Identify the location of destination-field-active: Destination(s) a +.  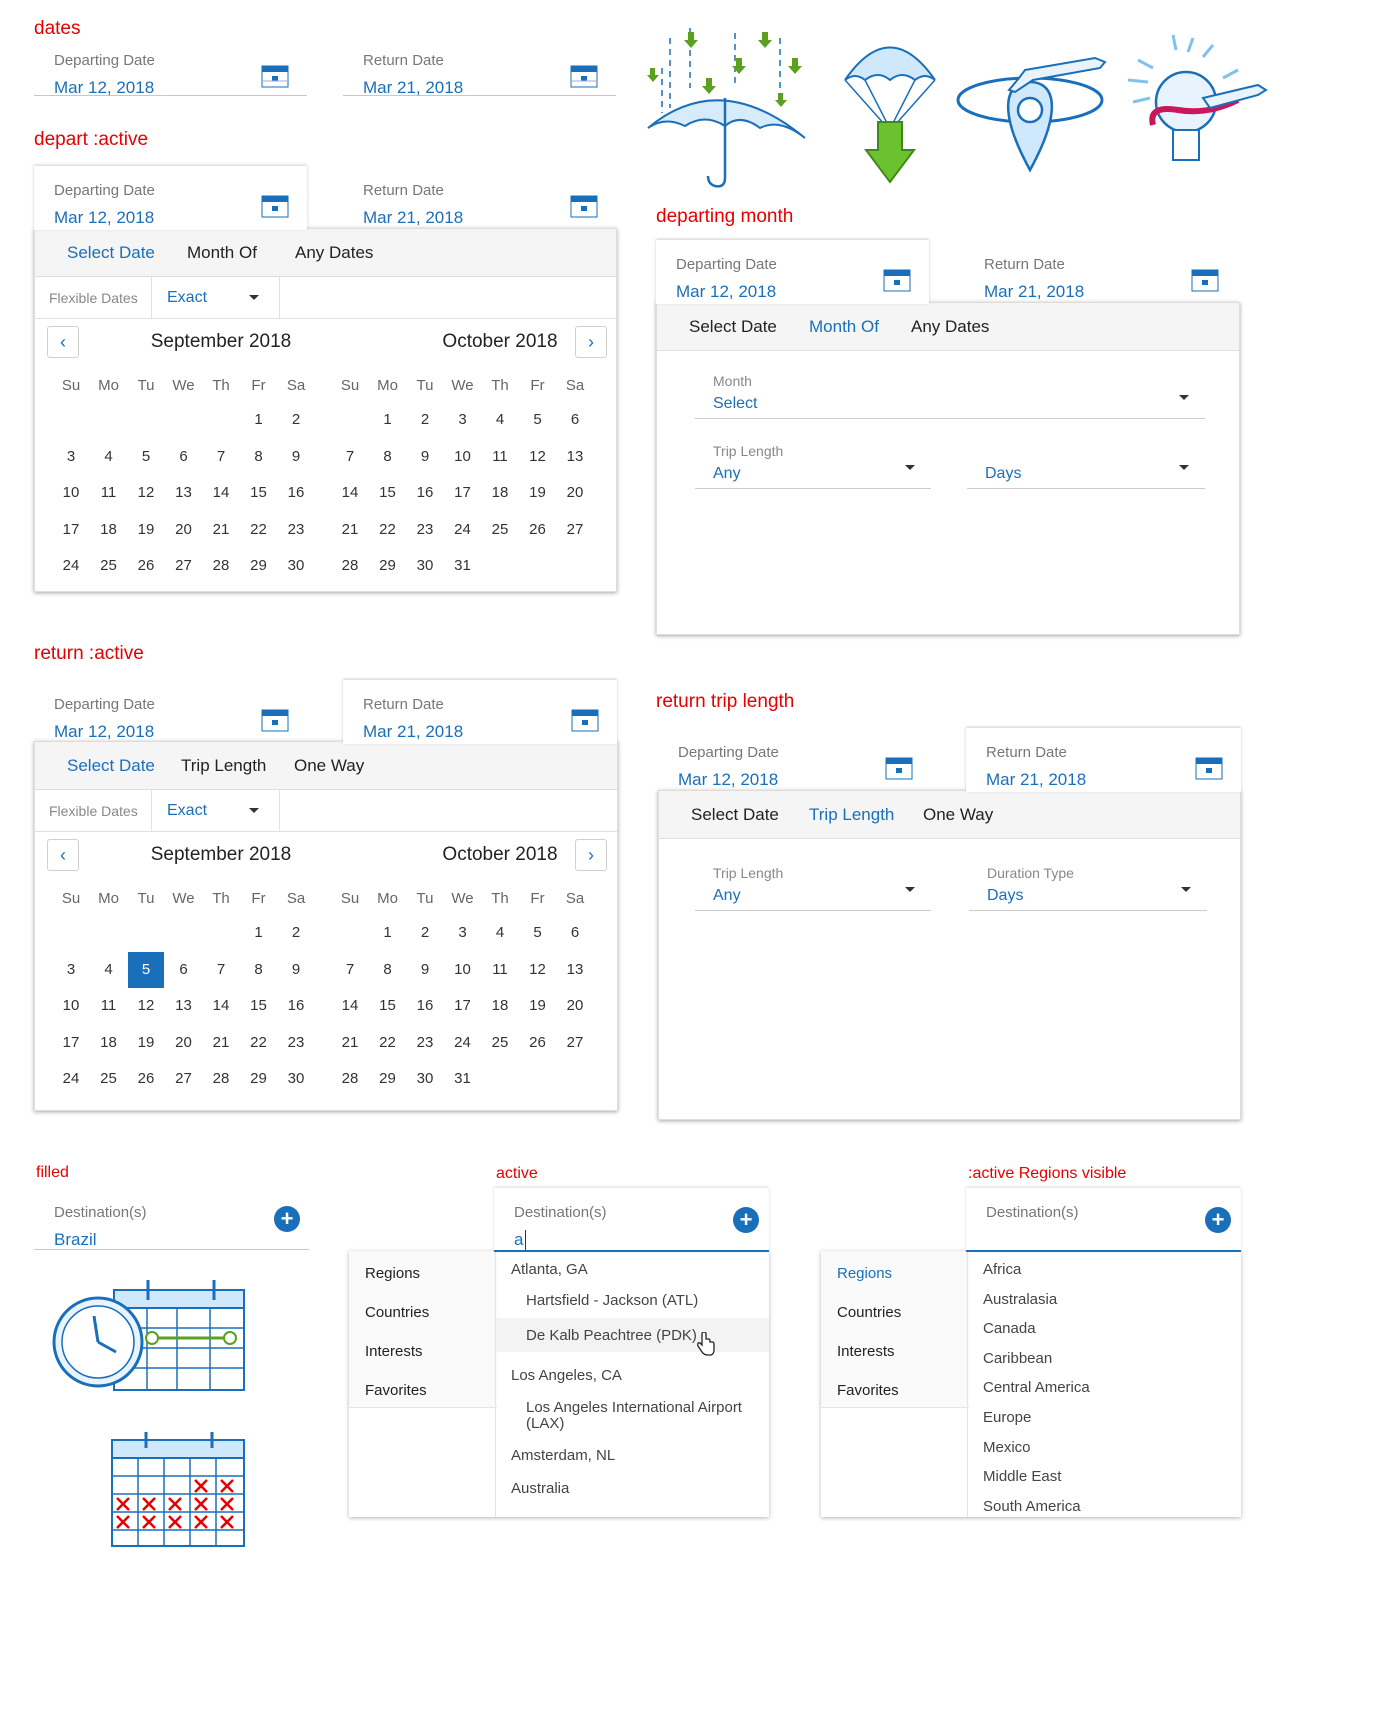
(631, 1220).